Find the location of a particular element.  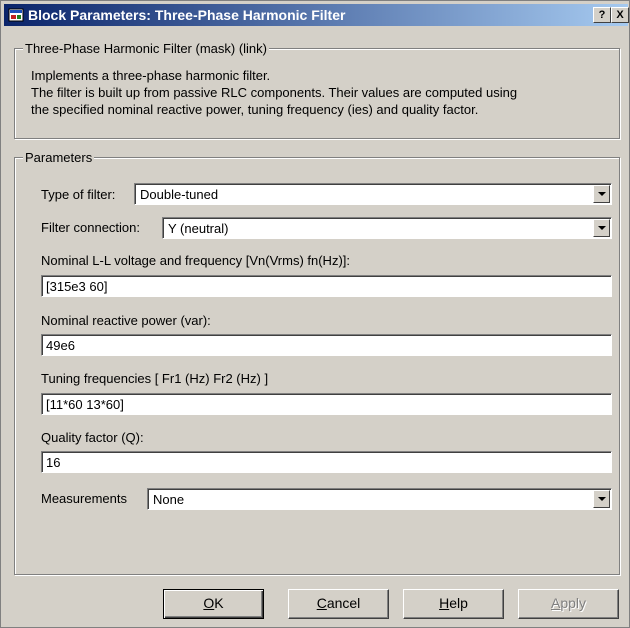

apply-button: Apply is located at coordinates (568, 604).